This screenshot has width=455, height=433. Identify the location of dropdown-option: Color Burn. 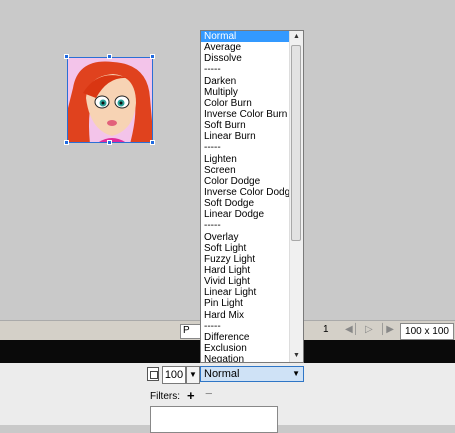
(246, 103).